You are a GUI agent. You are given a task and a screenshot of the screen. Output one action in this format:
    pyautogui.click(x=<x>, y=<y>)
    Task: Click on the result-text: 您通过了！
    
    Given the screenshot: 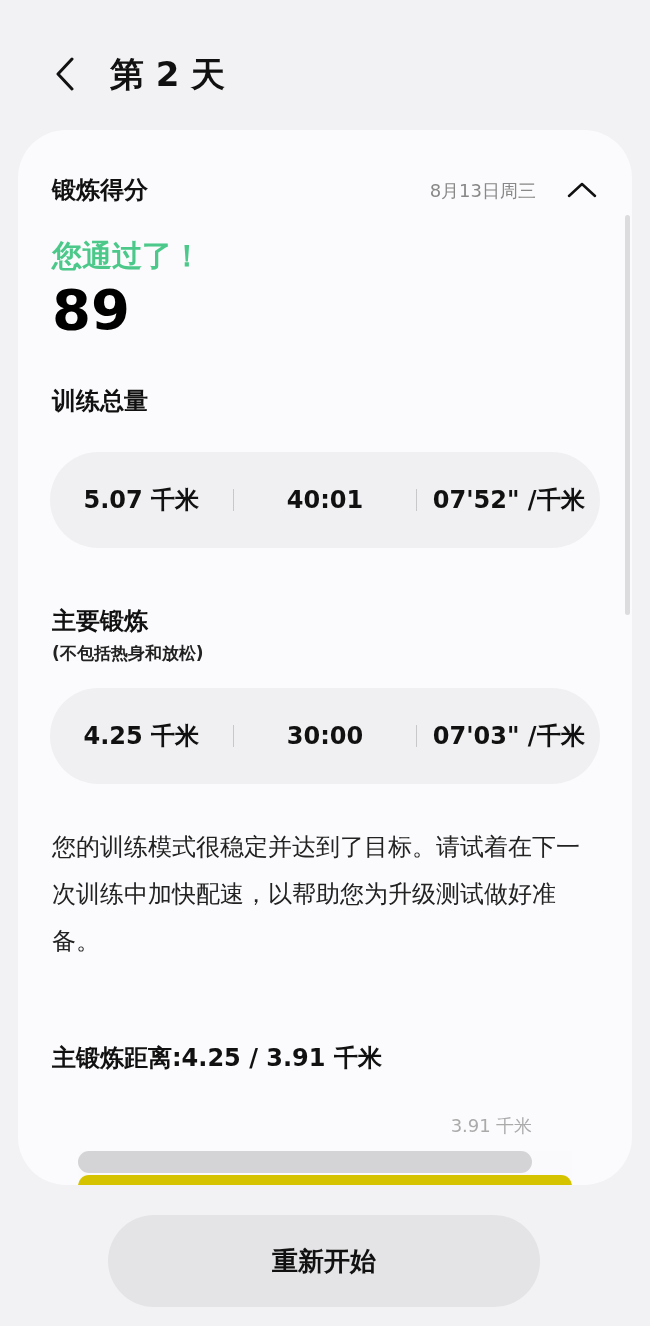 What is the action you would take?
    pyautogui.click(x=127, y=256)
    